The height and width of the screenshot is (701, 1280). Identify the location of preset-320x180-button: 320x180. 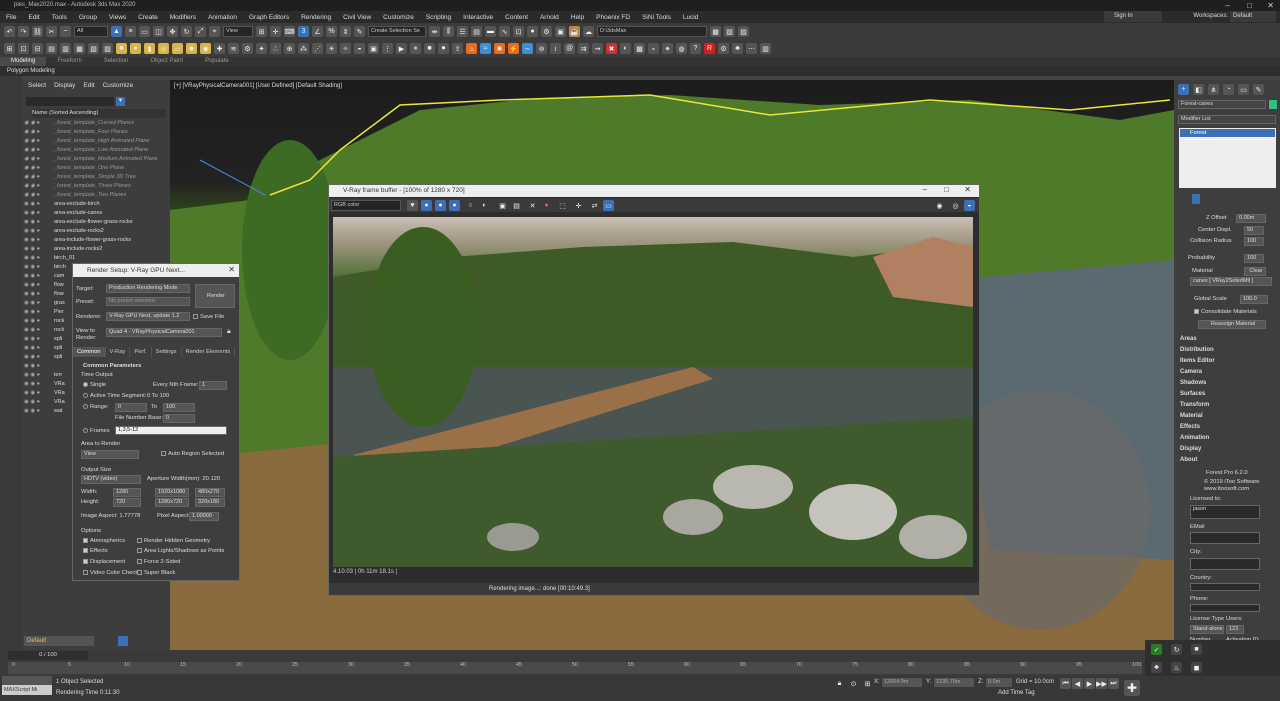
(210, 502).